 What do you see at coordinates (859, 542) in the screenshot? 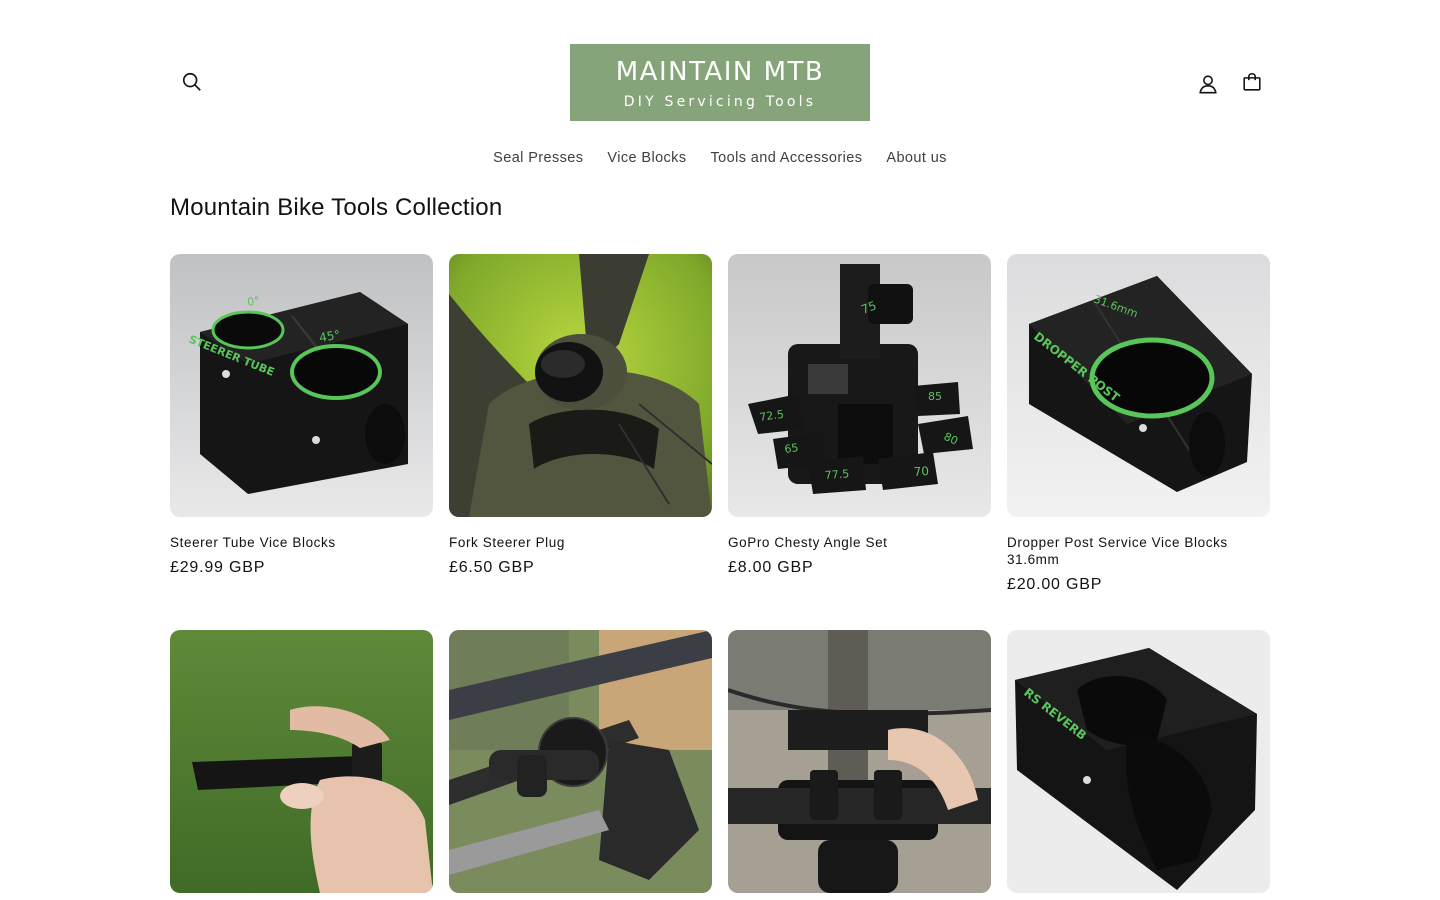
I see `product-title: GoPro Chesty Angle Set` at bounding box center [859, 542].